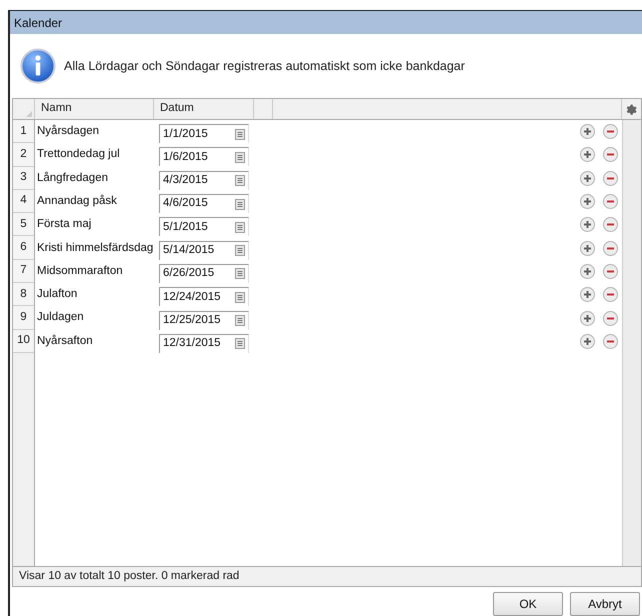 The height and width of the screenshot is (616, 642). I want to click on table-cell-text: Trettondedag jul, so click(78, 154).